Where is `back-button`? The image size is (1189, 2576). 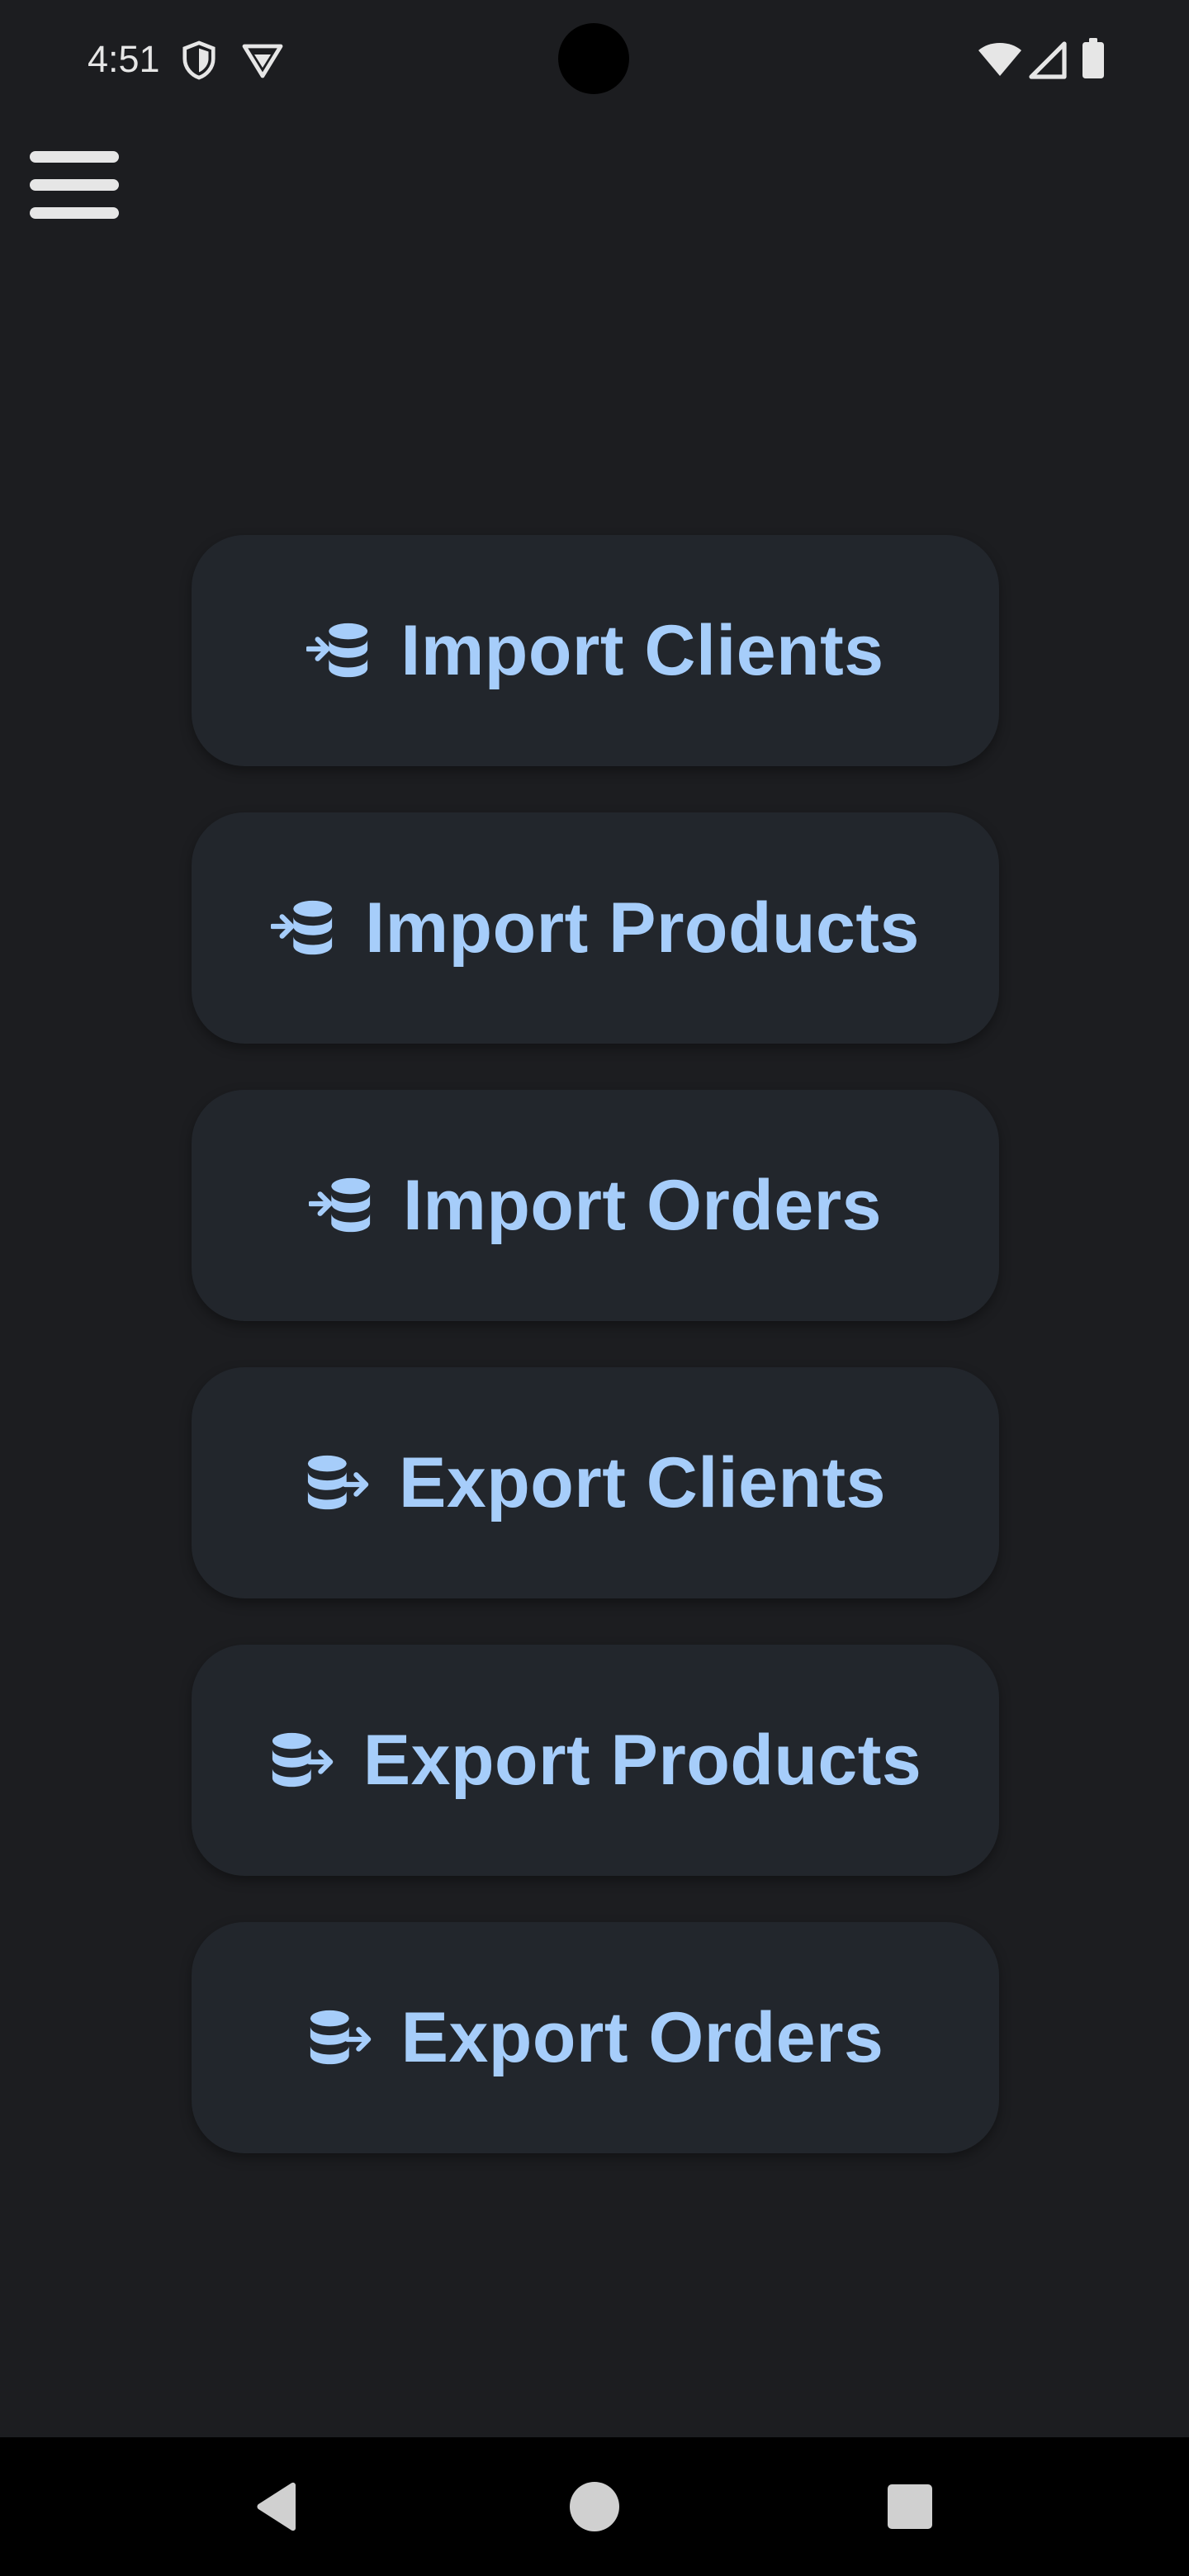 back-button is located at coordinates (277, 2506).